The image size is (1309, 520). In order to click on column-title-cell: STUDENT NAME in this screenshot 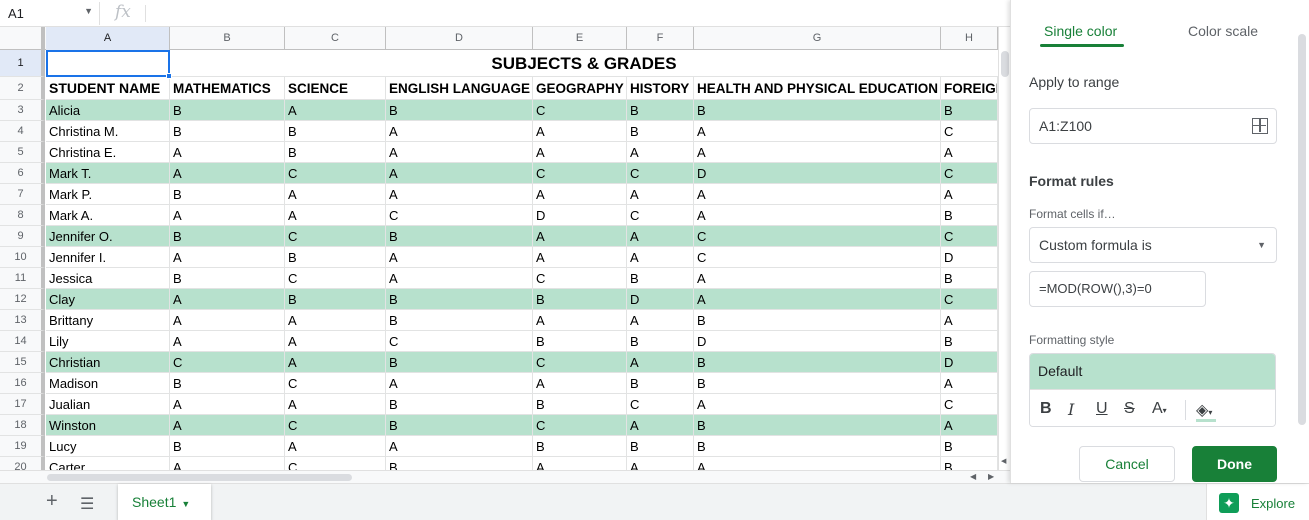, I will do `click(108, 88)`.